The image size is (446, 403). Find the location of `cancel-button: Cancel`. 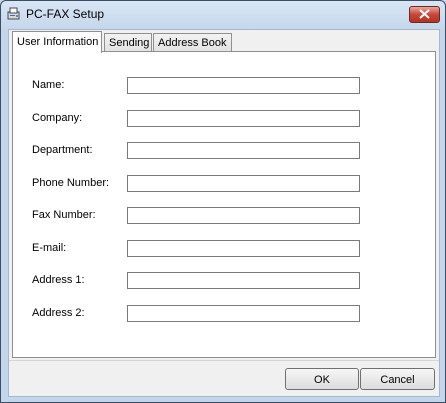

cancel-button: Cancel is located at coordinates (397, 379).